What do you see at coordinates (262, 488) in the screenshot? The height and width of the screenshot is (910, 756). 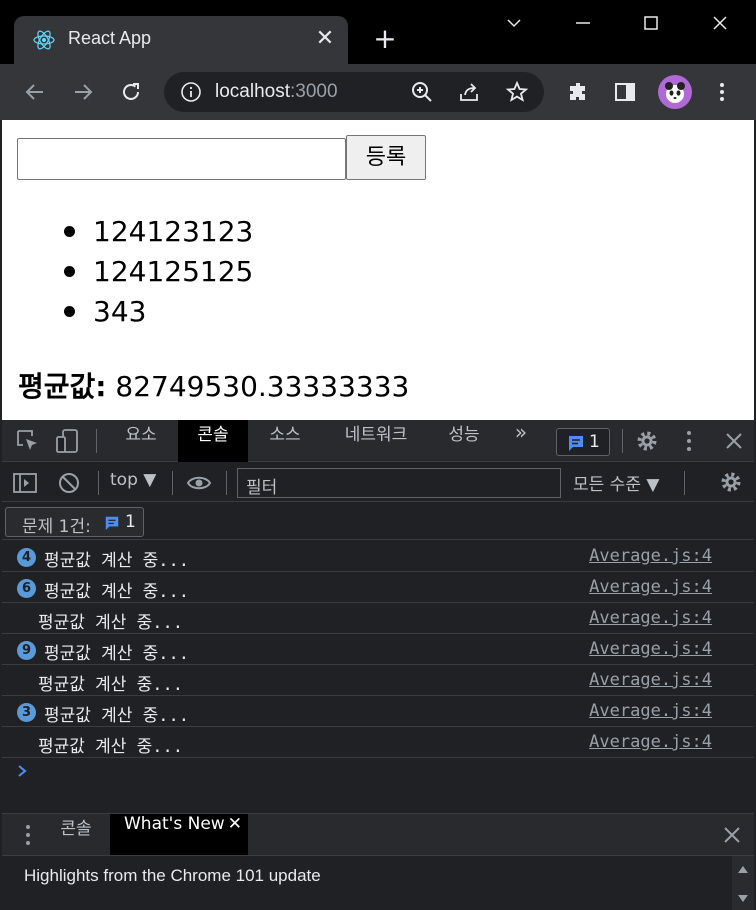 I see `filter-placeholder: 필터` at bounding box center [262, 488].